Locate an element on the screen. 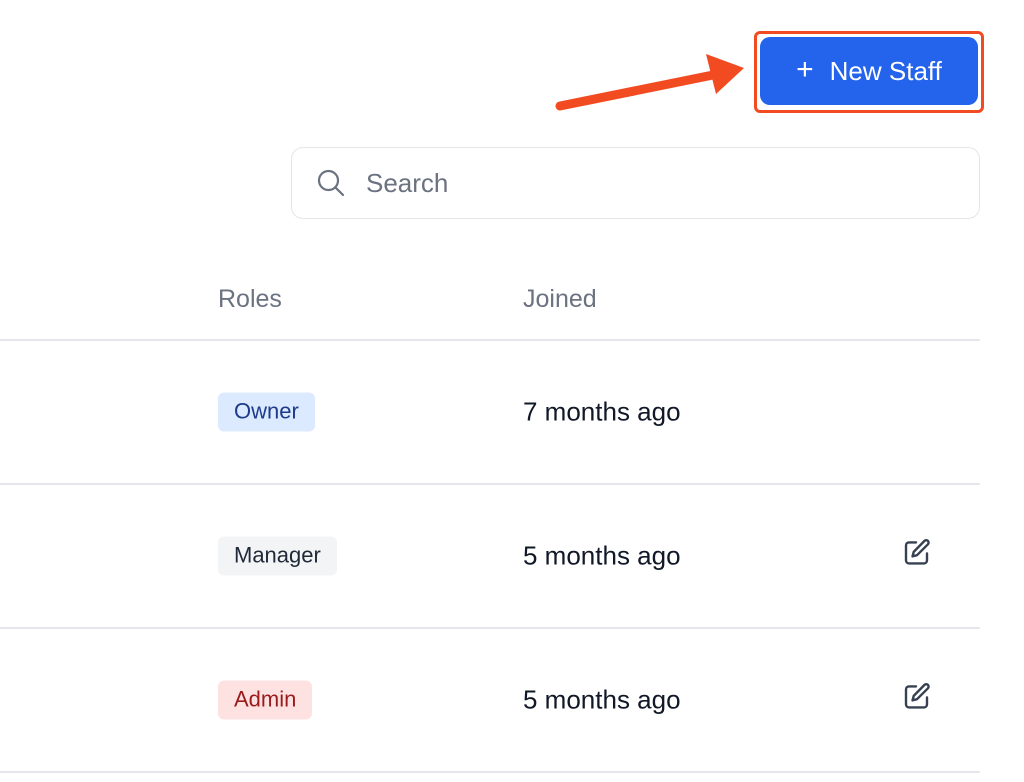 The width and height of the screenshot is (1024, 782). search-input is located at coordinates (646, 183).